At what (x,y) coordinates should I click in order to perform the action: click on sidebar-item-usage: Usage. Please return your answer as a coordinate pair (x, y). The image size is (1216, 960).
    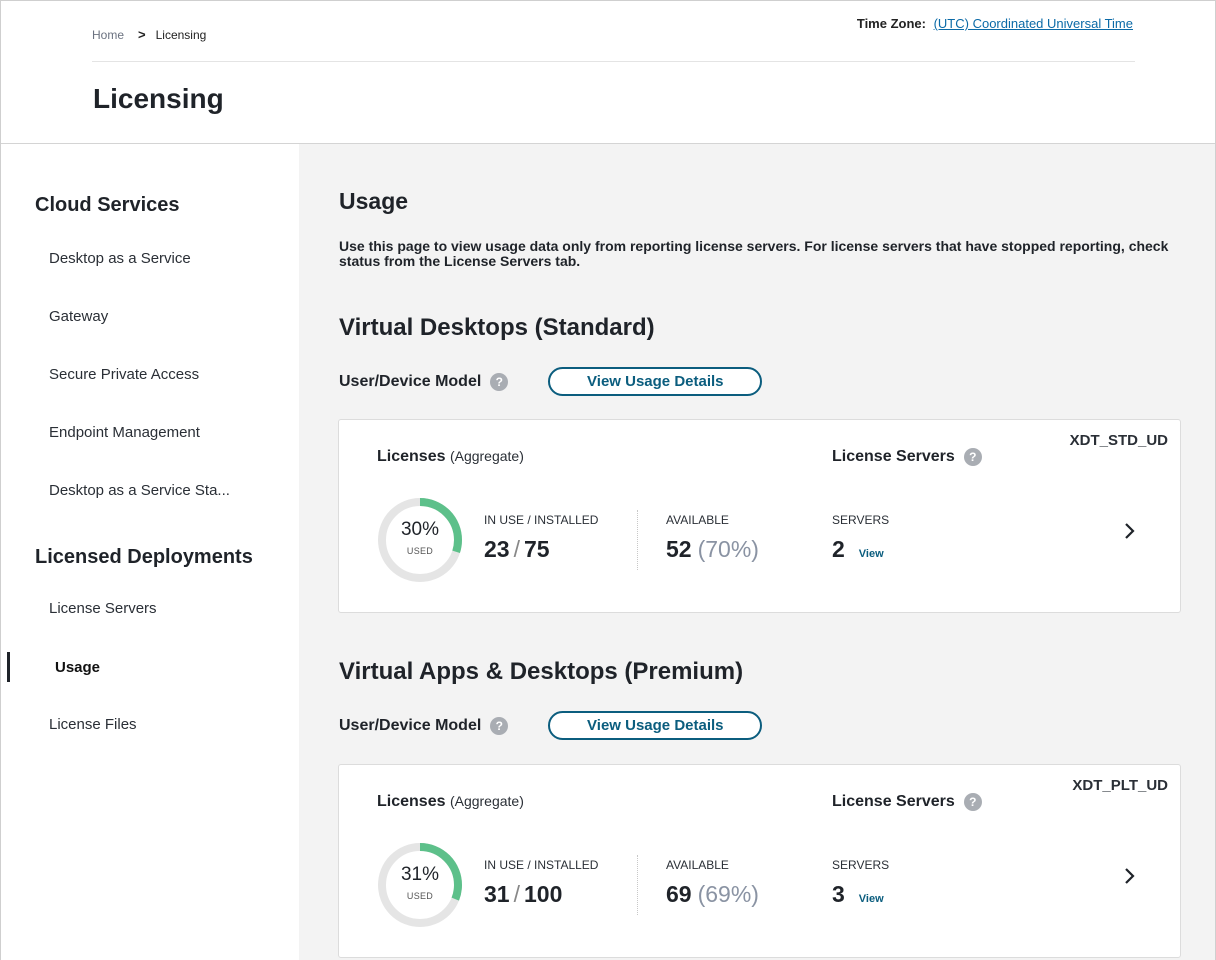
    Looking at the image, I should click on (77, 667).